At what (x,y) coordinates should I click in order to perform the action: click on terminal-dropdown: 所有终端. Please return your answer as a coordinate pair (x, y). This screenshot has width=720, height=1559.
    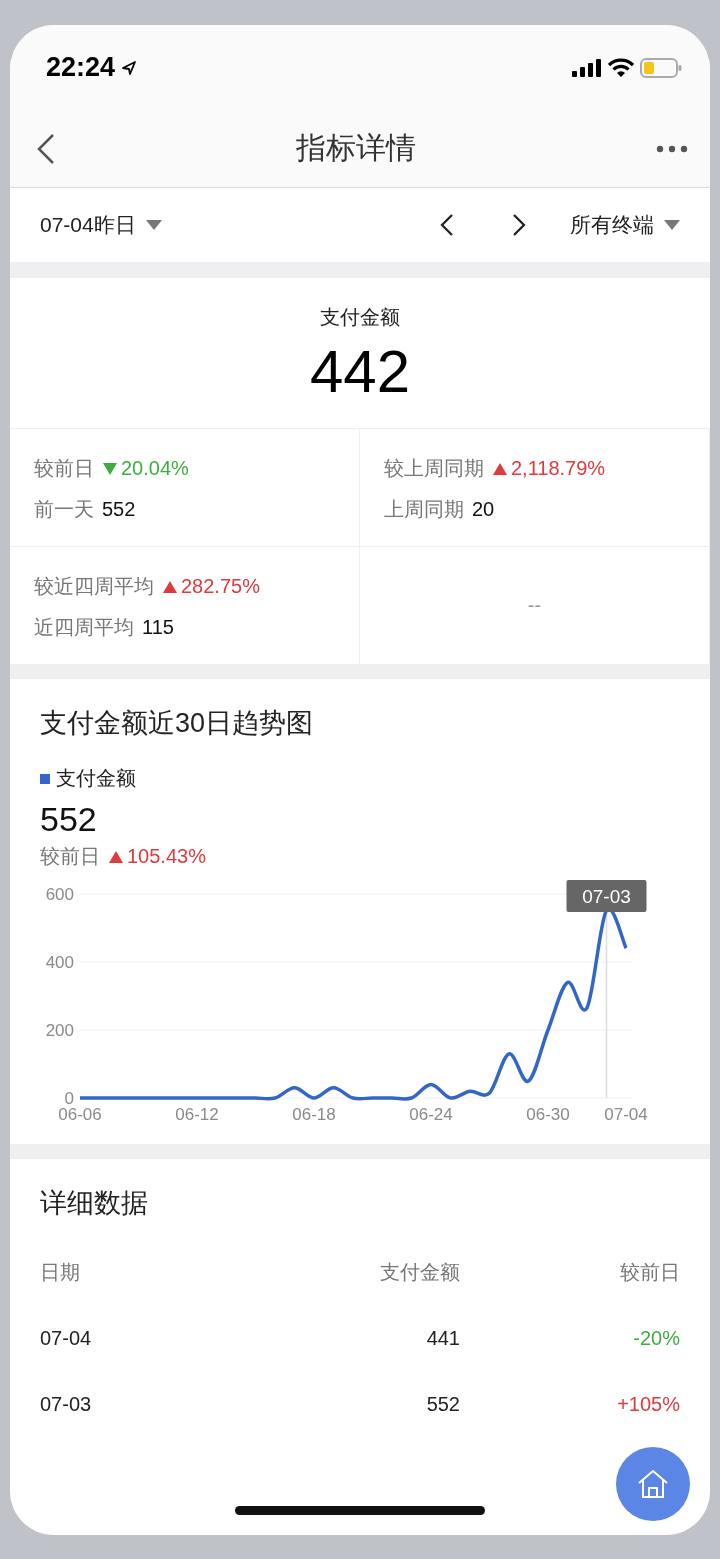
    Looking at the image, I should click on (625, 225).